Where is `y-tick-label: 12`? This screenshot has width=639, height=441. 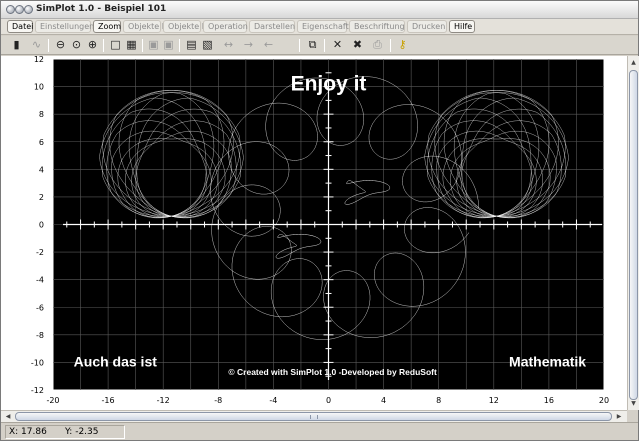 y-tick-label: 12 is located at coordinates (39, 60).